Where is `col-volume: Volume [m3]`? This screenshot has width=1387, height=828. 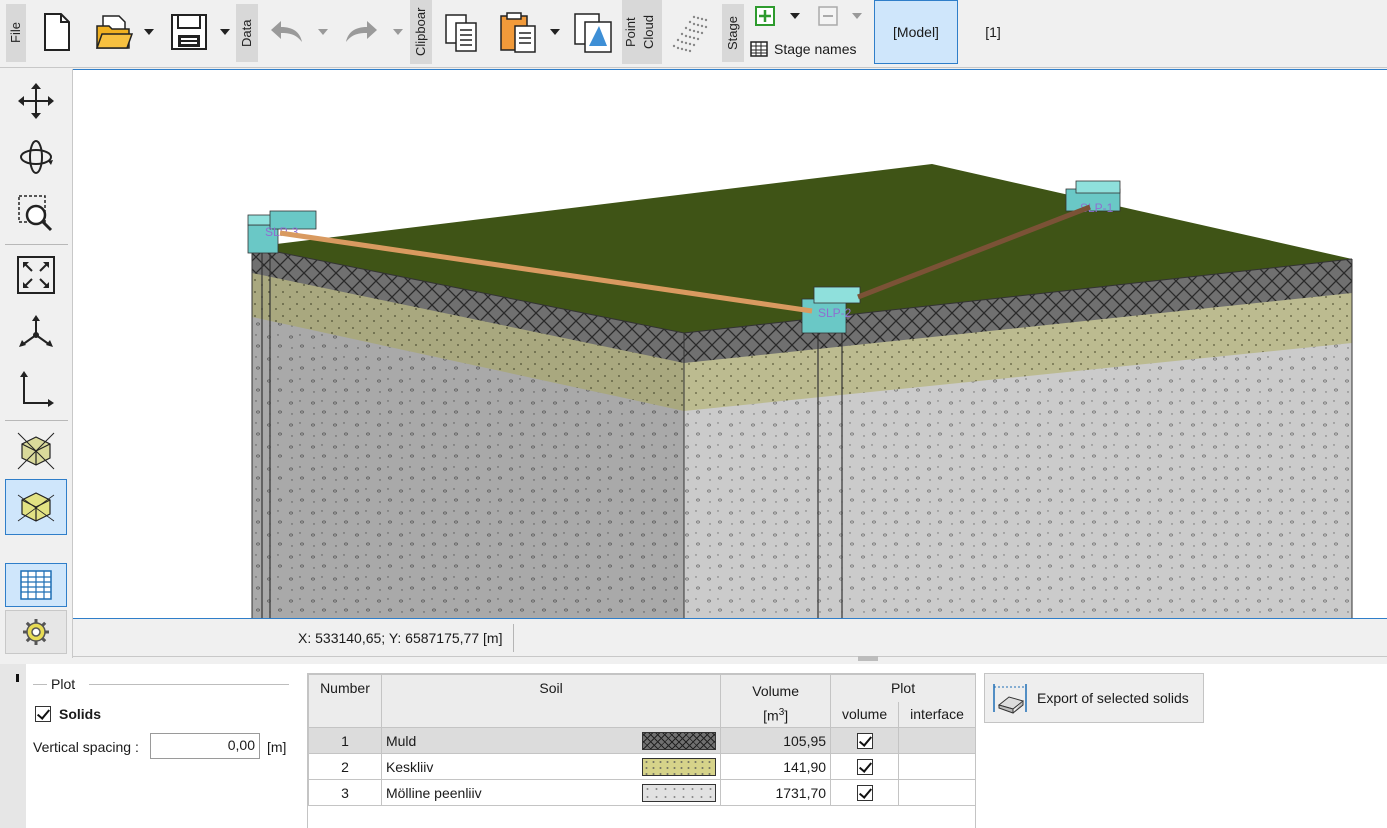 col-volume: Volume [m3] is located at coordinates (776, 701).